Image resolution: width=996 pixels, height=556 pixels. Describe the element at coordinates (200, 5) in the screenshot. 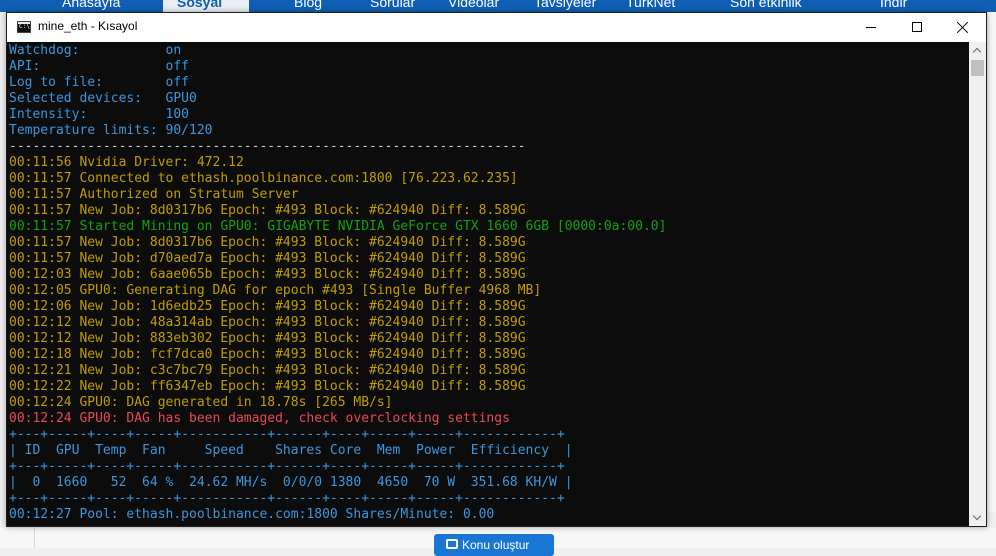

I see `nav-item-sosyal: Sosyal` at that location.